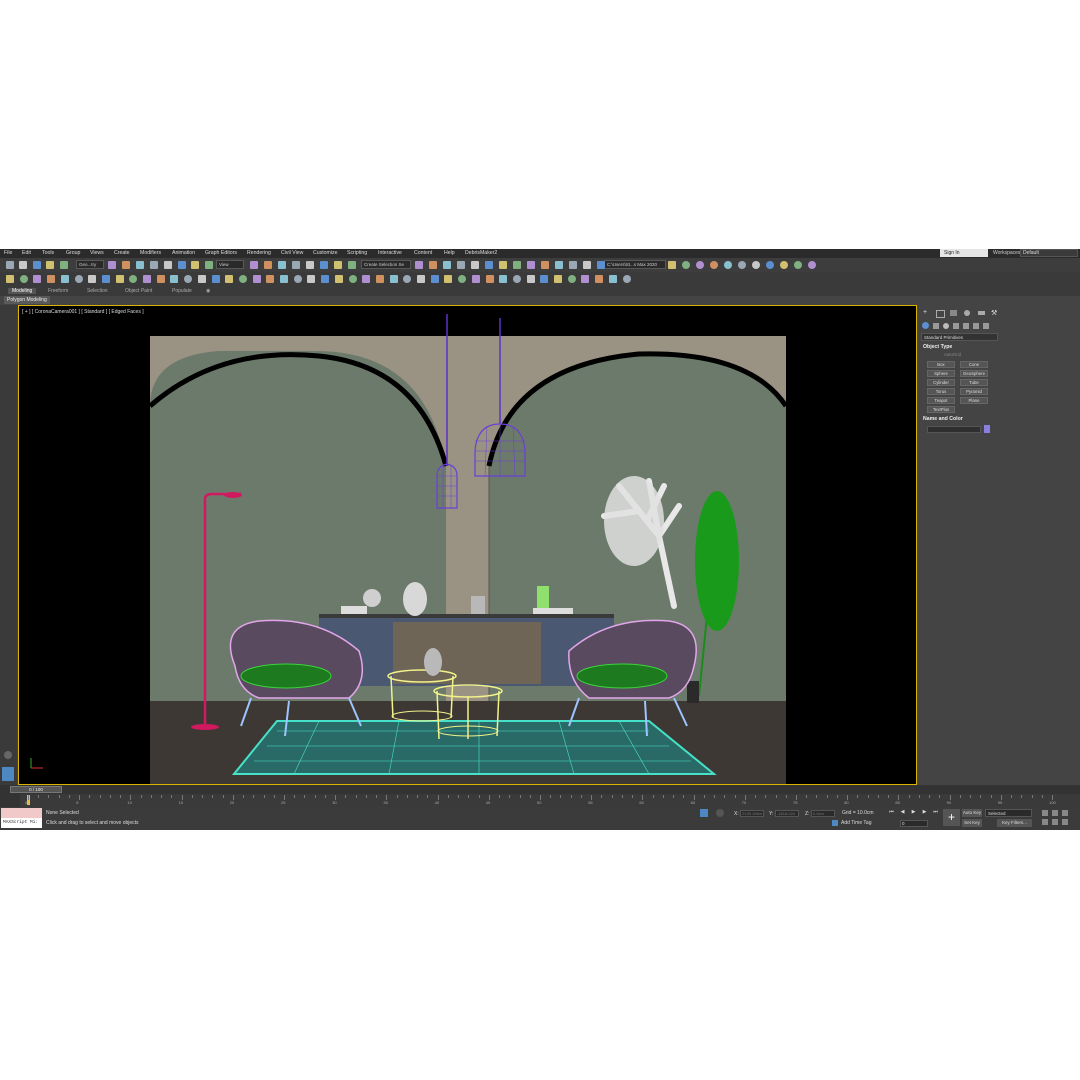 Image resolution: width=1080 pixels, height=1080 pixels. Describe the element at coordinates (823, 813) in the screenshot. I see `z-coordinate-field: 0.0cm` at that location.